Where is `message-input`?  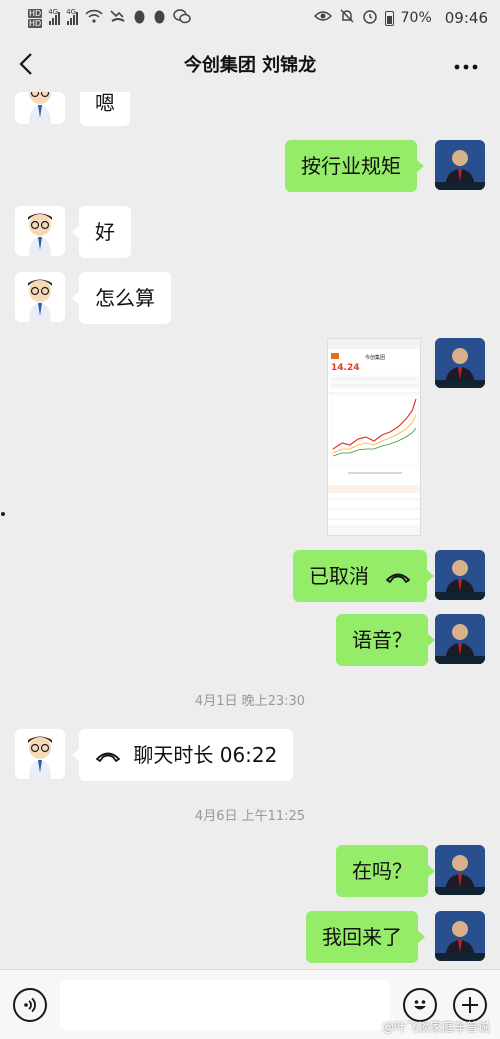
message-input is located at coordinates (225, 1005).